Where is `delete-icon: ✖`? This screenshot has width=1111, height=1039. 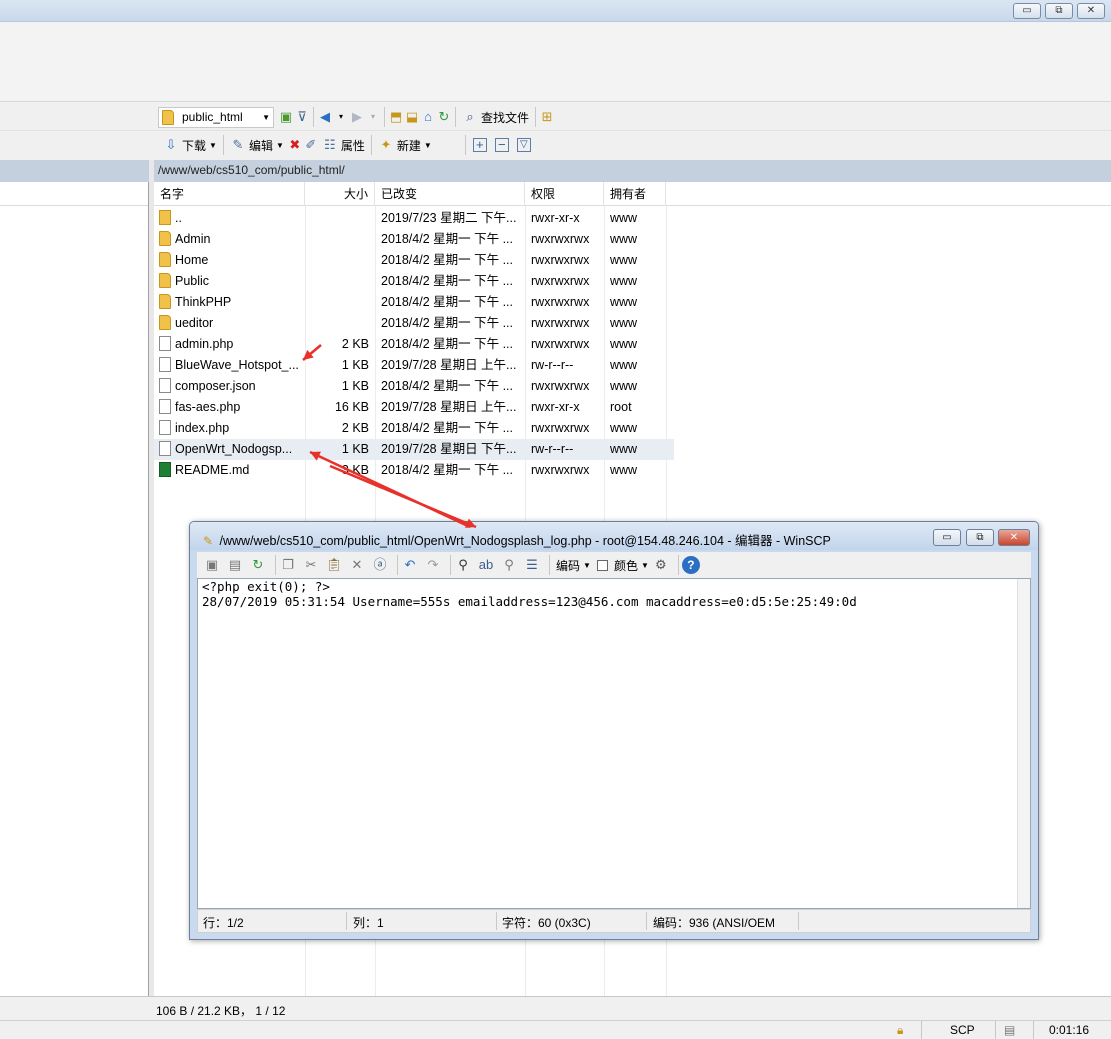
delete-icon: ✖ is located at coordinates (295, 145).